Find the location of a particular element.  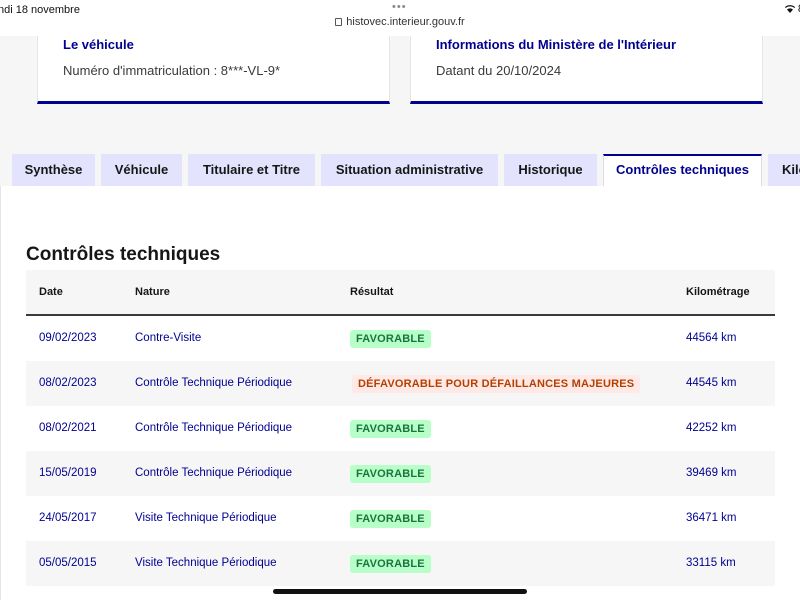

row-km: 33115 km is located at coordinates (711, 563).